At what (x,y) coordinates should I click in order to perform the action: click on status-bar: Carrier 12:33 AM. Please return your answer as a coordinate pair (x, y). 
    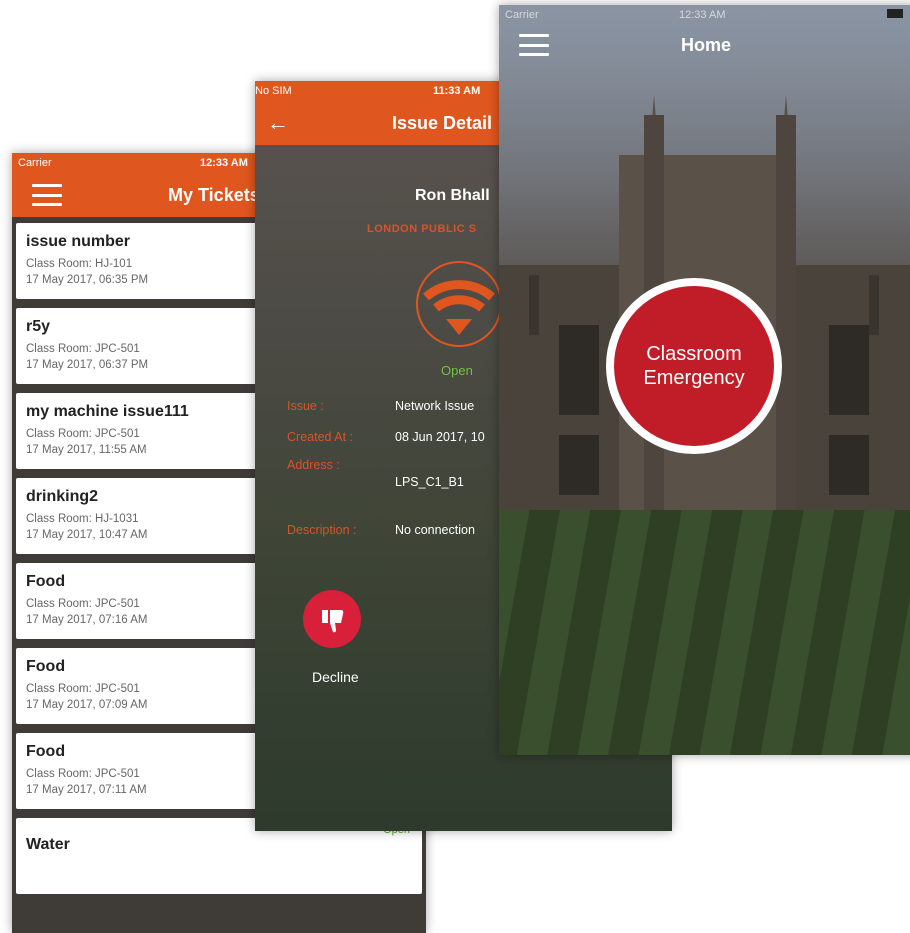
    Looking at the image, I should click on (704, 15).